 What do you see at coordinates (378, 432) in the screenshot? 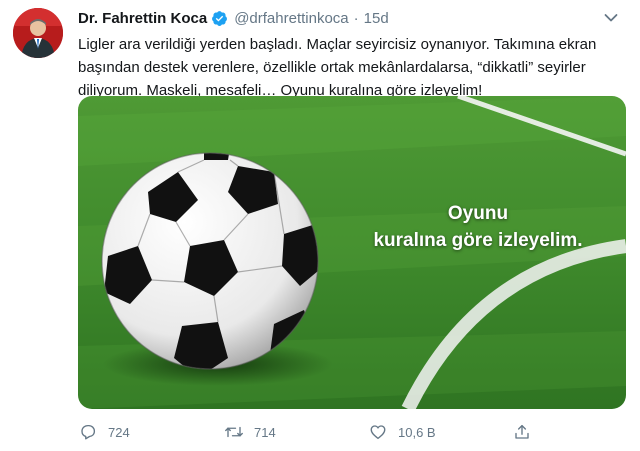
I see `like-icon` at bounding box center [378, 432].